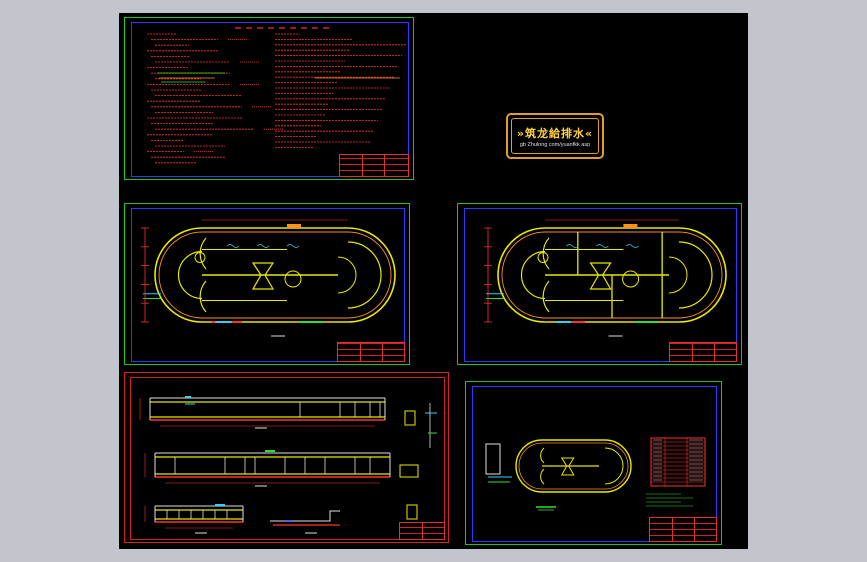 The height and width of the screenshot is (562, 867). Describe the element at coordinates (269, 98) in the screenshot. I see `notes-sheet` at that location.